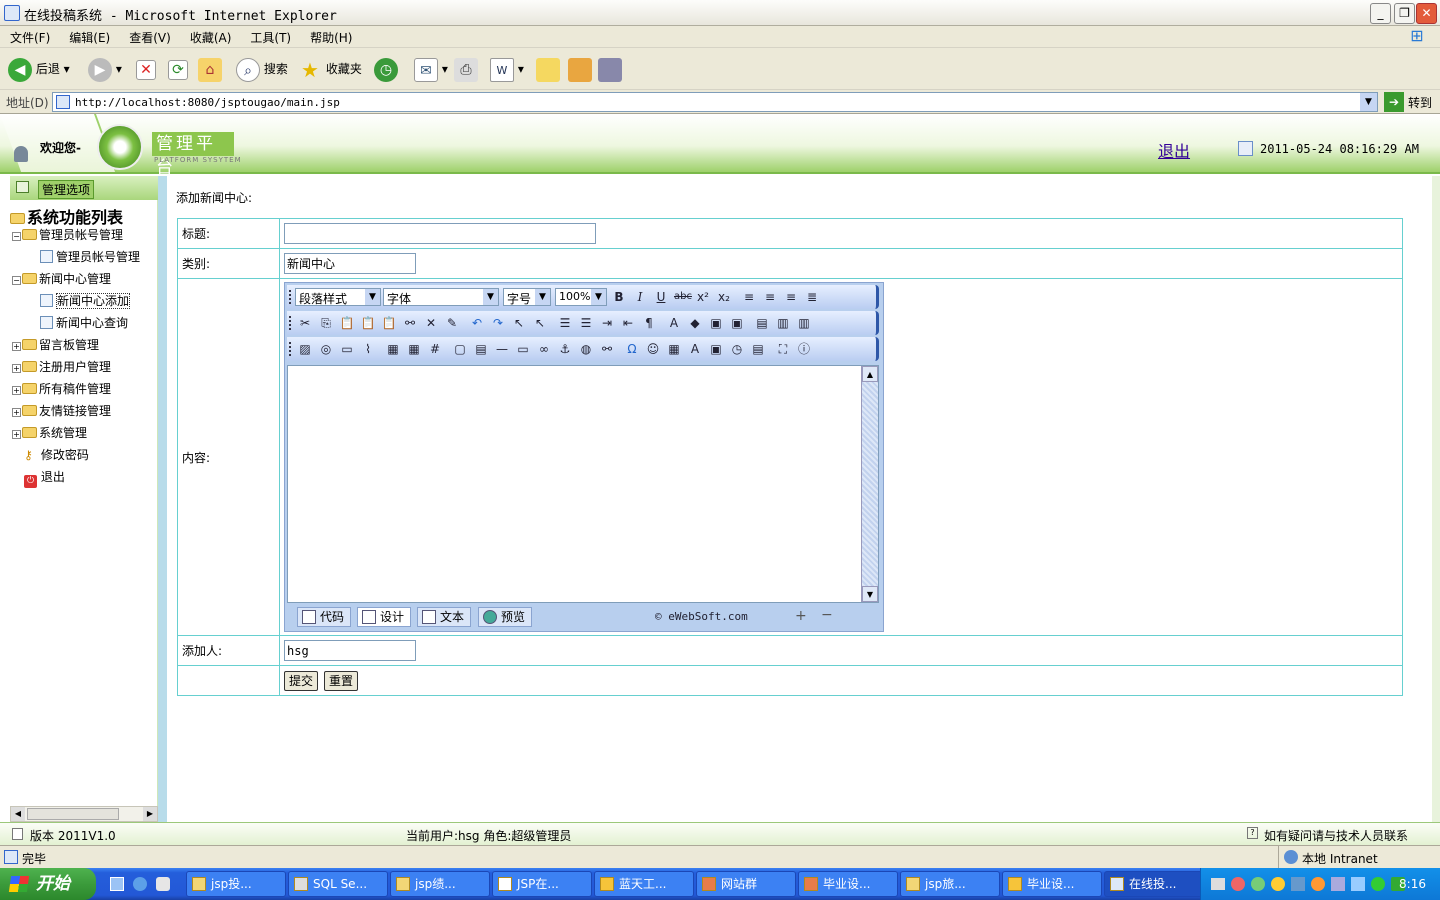 The height and width of the screenshot is (900, 1440). What do you see at coordinates (1298, 884) in the screenshot?
I see `network-icon` at bounding box center [1298, 884].